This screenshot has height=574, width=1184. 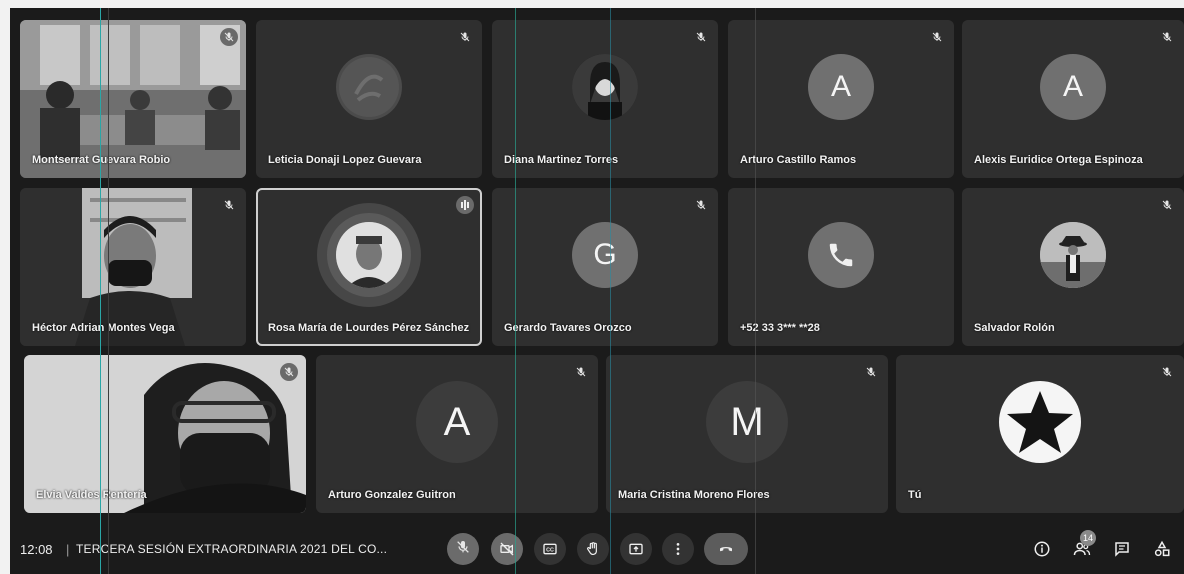 What do you see at coordinates (91, 495) in the screenshot?
I see `participant-name: Elvia Valdes Rentería` at bounding box center [91, 495].